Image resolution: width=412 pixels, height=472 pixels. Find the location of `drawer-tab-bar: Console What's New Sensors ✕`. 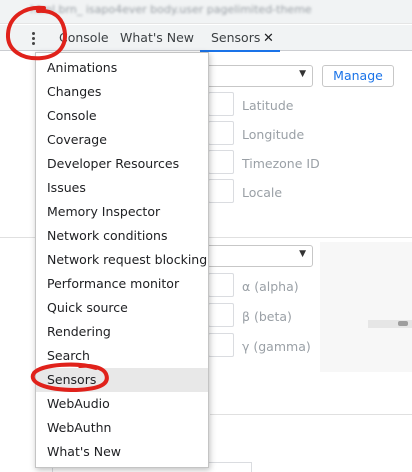

drawer-tab-bar: Console What's New Sensors ✕ is located at coordinates (206, 38).